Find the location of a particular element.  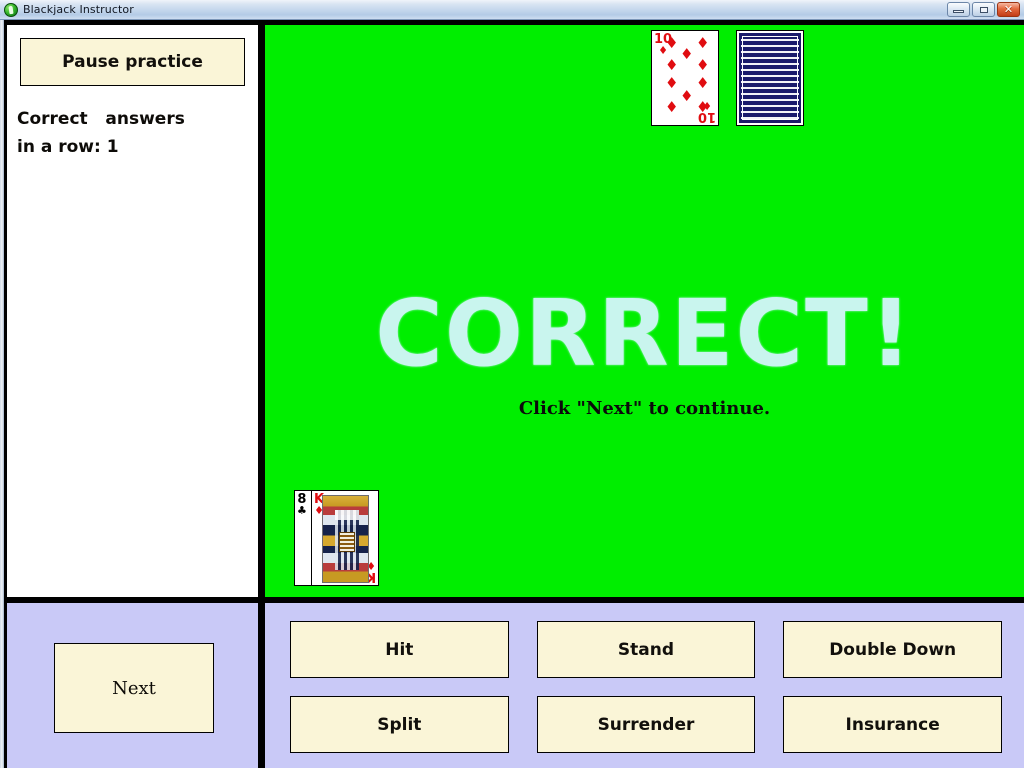

dealer-card-ten-of-diamonds: 10 ♦ 10 ♦ ♦ ♦ ♦ ♦ ♦ ♦ ♦ ♦ ♦ ♦ is located at coordinates (685, 78).